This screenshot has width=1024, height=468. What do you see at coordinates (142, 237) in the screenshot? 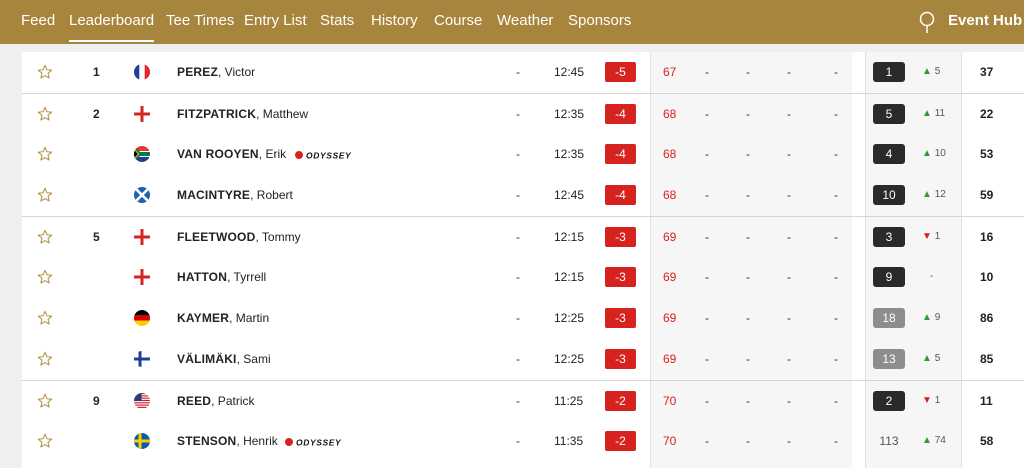
I see `flag-england-icon` at bounding box center [142, 237].